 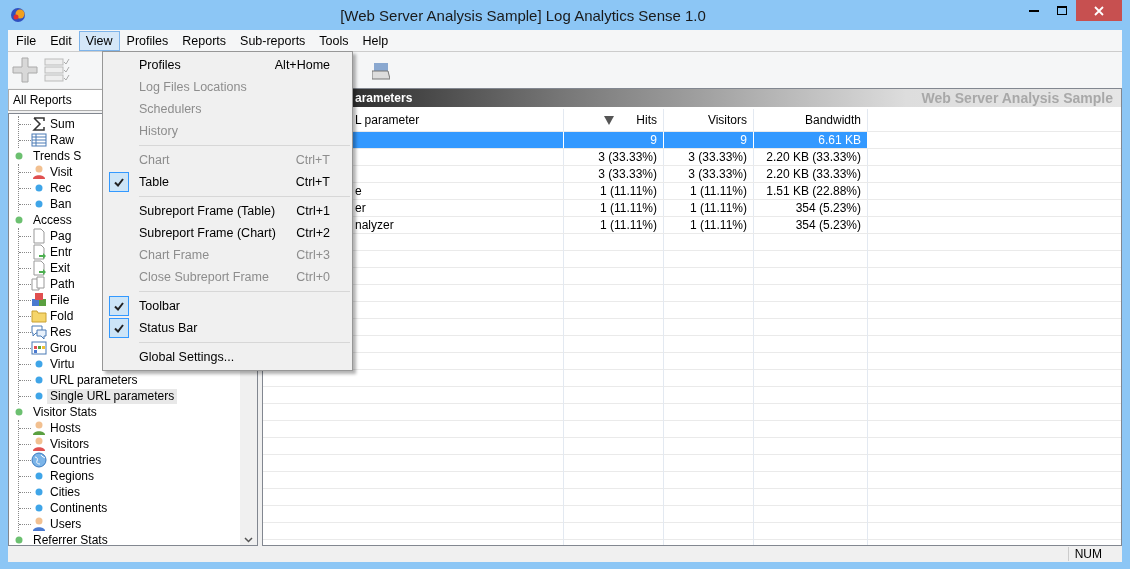 What do you see at coordinates (39, 348) in the screenshot?
I see `grid-icon` at bounding box center [39, 348].